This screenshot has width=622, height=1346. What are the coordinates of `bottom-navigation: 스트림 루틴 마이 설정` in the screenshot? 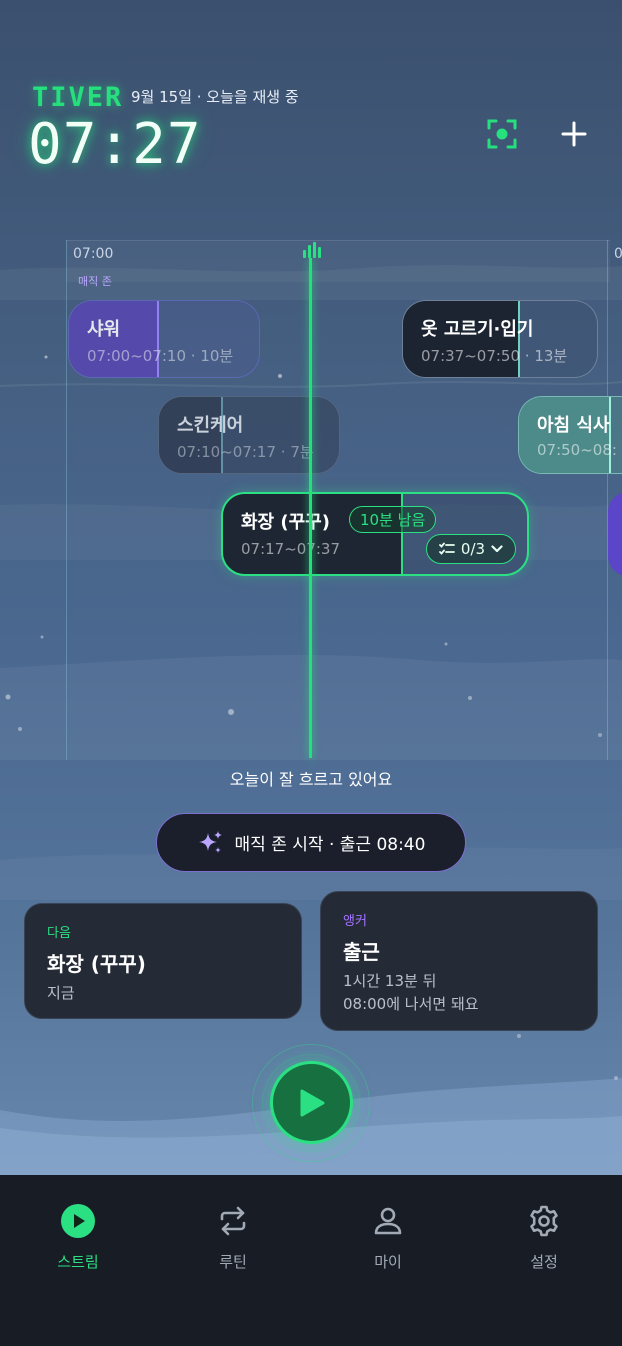 It's located at (311, 1260).